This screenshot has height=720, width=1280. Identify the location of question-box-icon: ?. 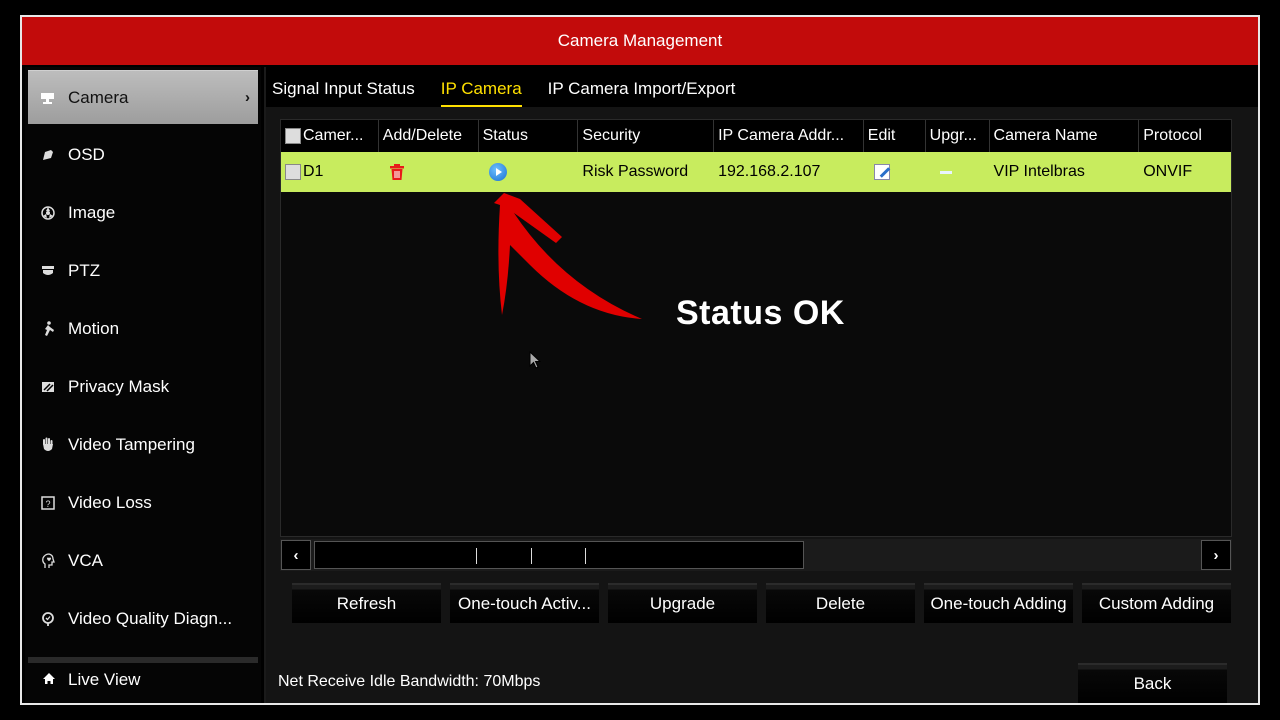
(48, 503).